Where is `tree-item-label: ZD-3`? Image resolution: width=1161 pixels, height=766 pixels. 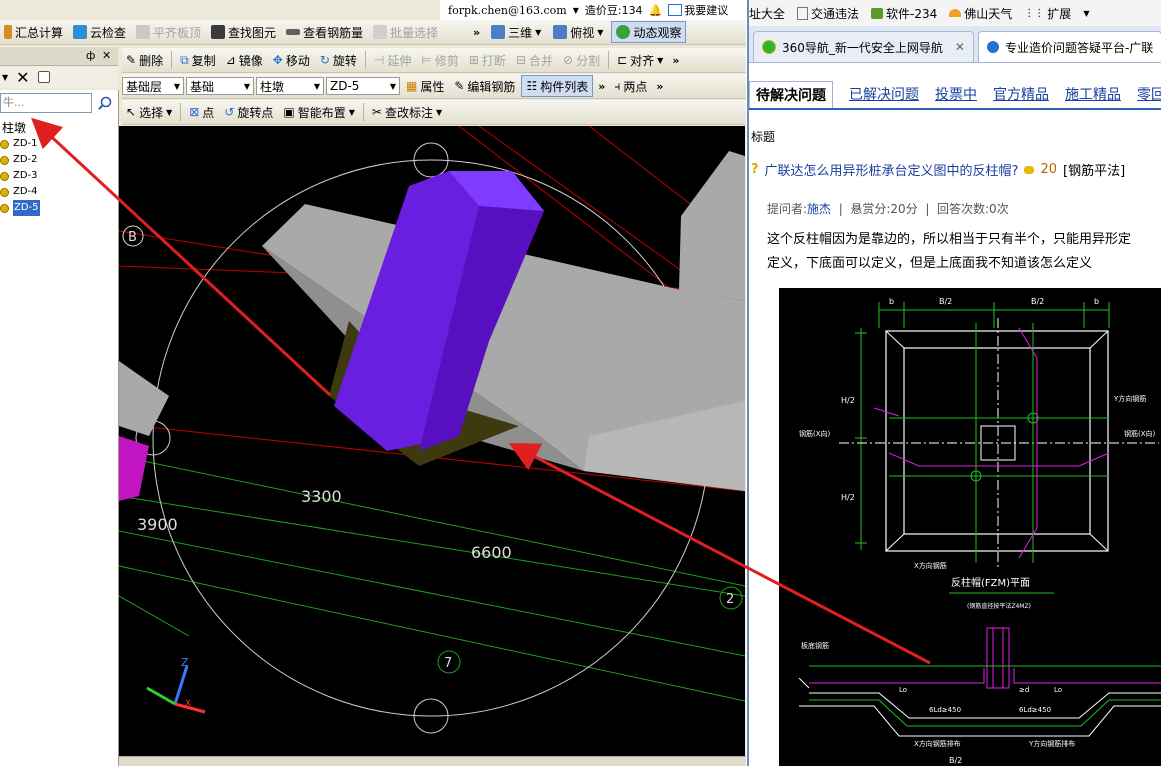 tree-item-label: ZD-3 is located at coordinates (25, 175).